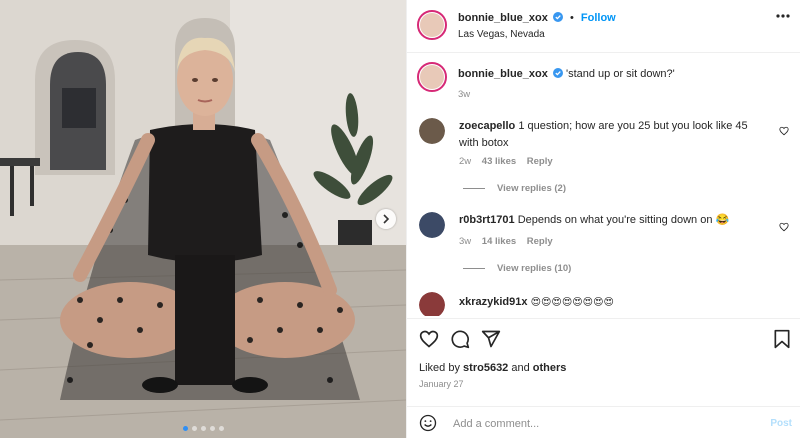  I want to click on author-line: bonnie_blue_xox • Follow, so click(537, 18).